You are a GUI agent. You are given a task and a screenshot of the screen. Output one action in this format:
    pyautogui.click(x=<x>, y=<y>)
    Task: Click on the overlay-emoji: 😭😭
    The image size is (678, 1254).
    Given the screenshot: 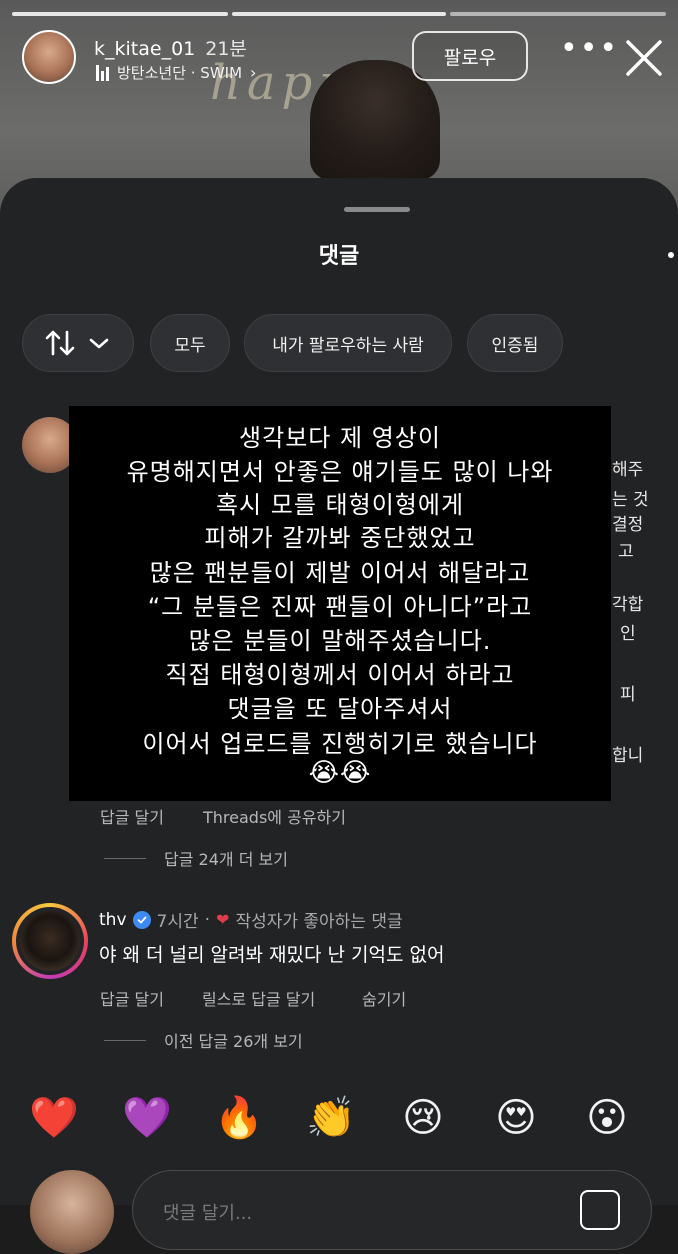 What is the action you would take?
    pyautogui.click(x=340, y=773)
    